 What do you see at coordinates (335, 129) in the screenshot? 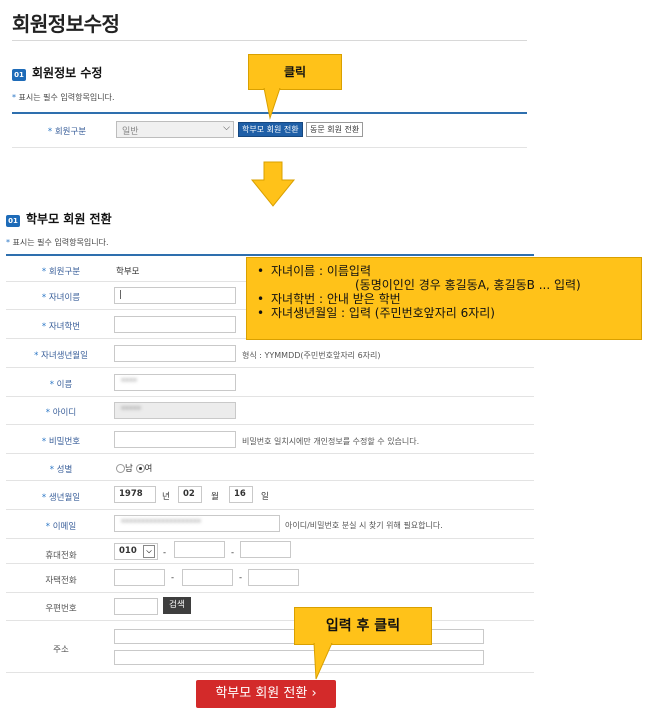
I see `alumni-conversion-button: 동문 회원 전환` at bounding box center [335, 129].